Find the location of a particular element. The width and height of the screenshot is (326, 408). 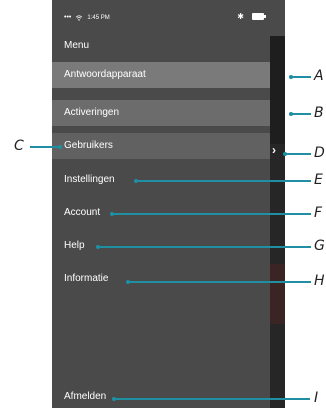

callout-dot-e is located at coordinates (136, 181).